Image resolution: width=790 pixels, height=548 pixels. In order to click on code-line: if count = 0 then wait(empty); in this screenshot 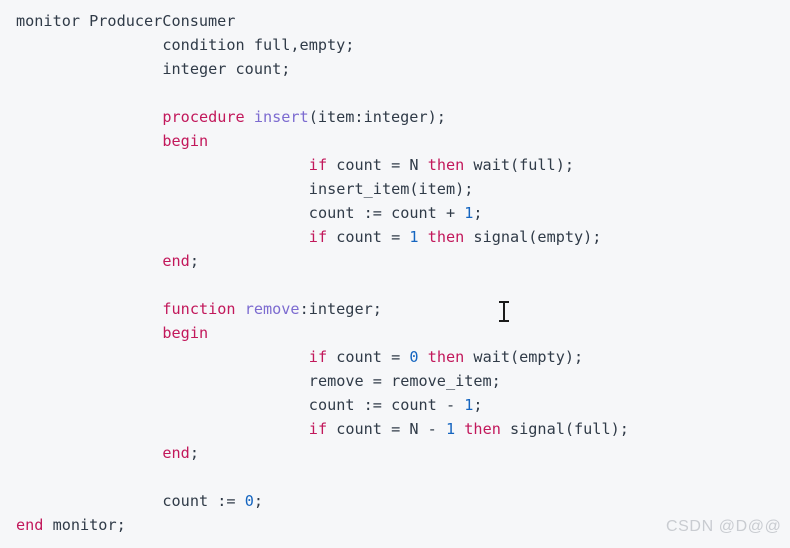, I will do `click(446, 357)`.